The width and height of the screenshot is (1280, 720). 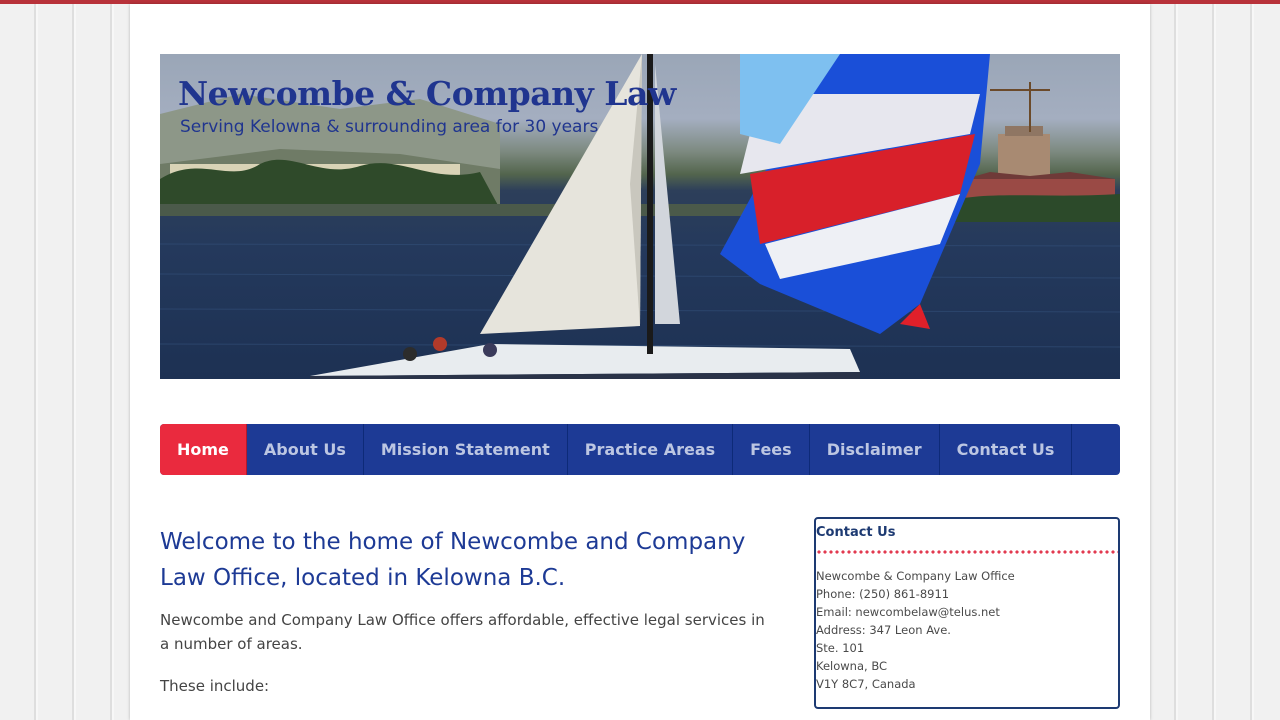 I want to click on site-title: Newcombe & Company Law, so click(x=427, y=93).